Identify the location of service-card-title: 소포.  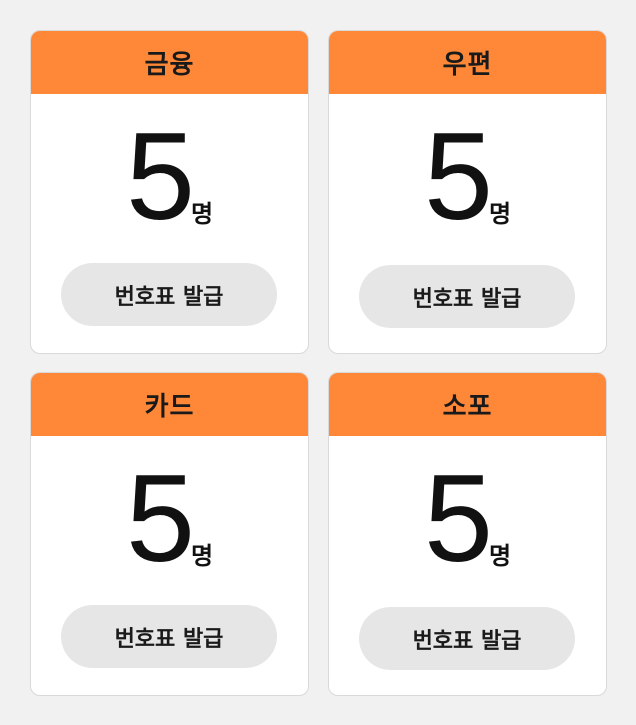
(467, 404).